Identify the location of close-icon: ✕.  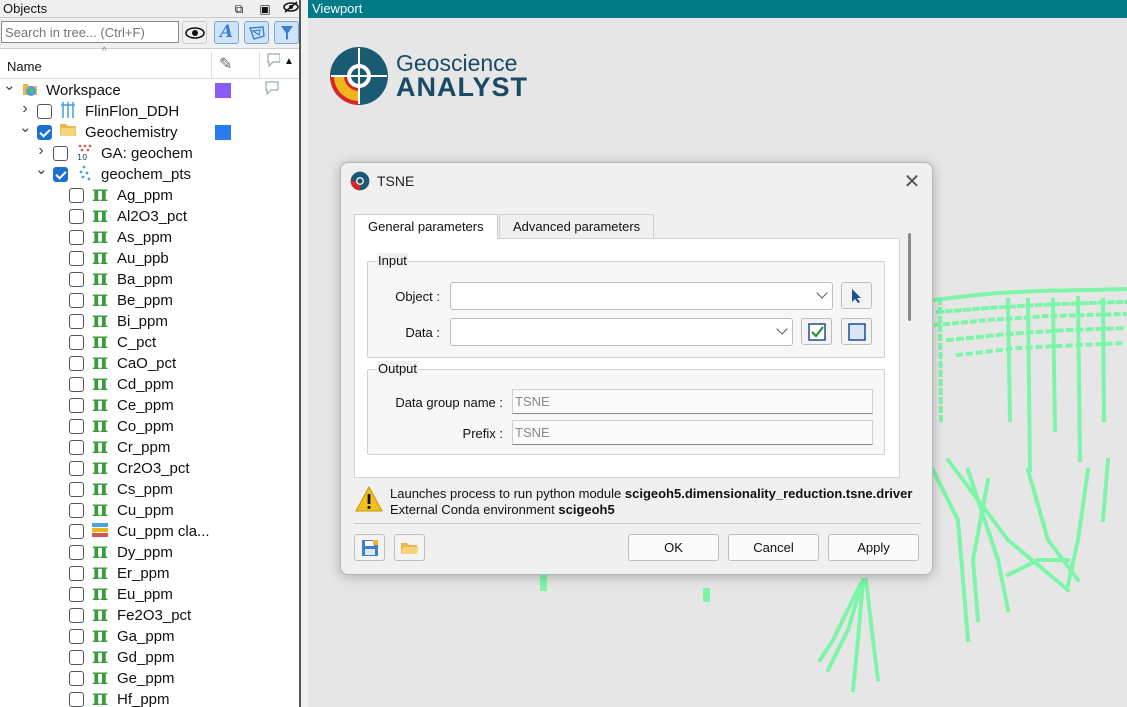
(912, 181).